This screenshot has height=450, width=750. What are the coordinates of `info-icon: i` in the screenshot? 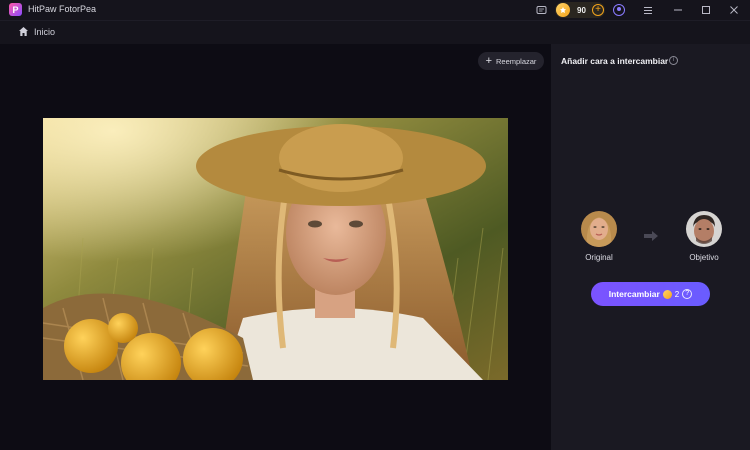 It's located at (673, 60).